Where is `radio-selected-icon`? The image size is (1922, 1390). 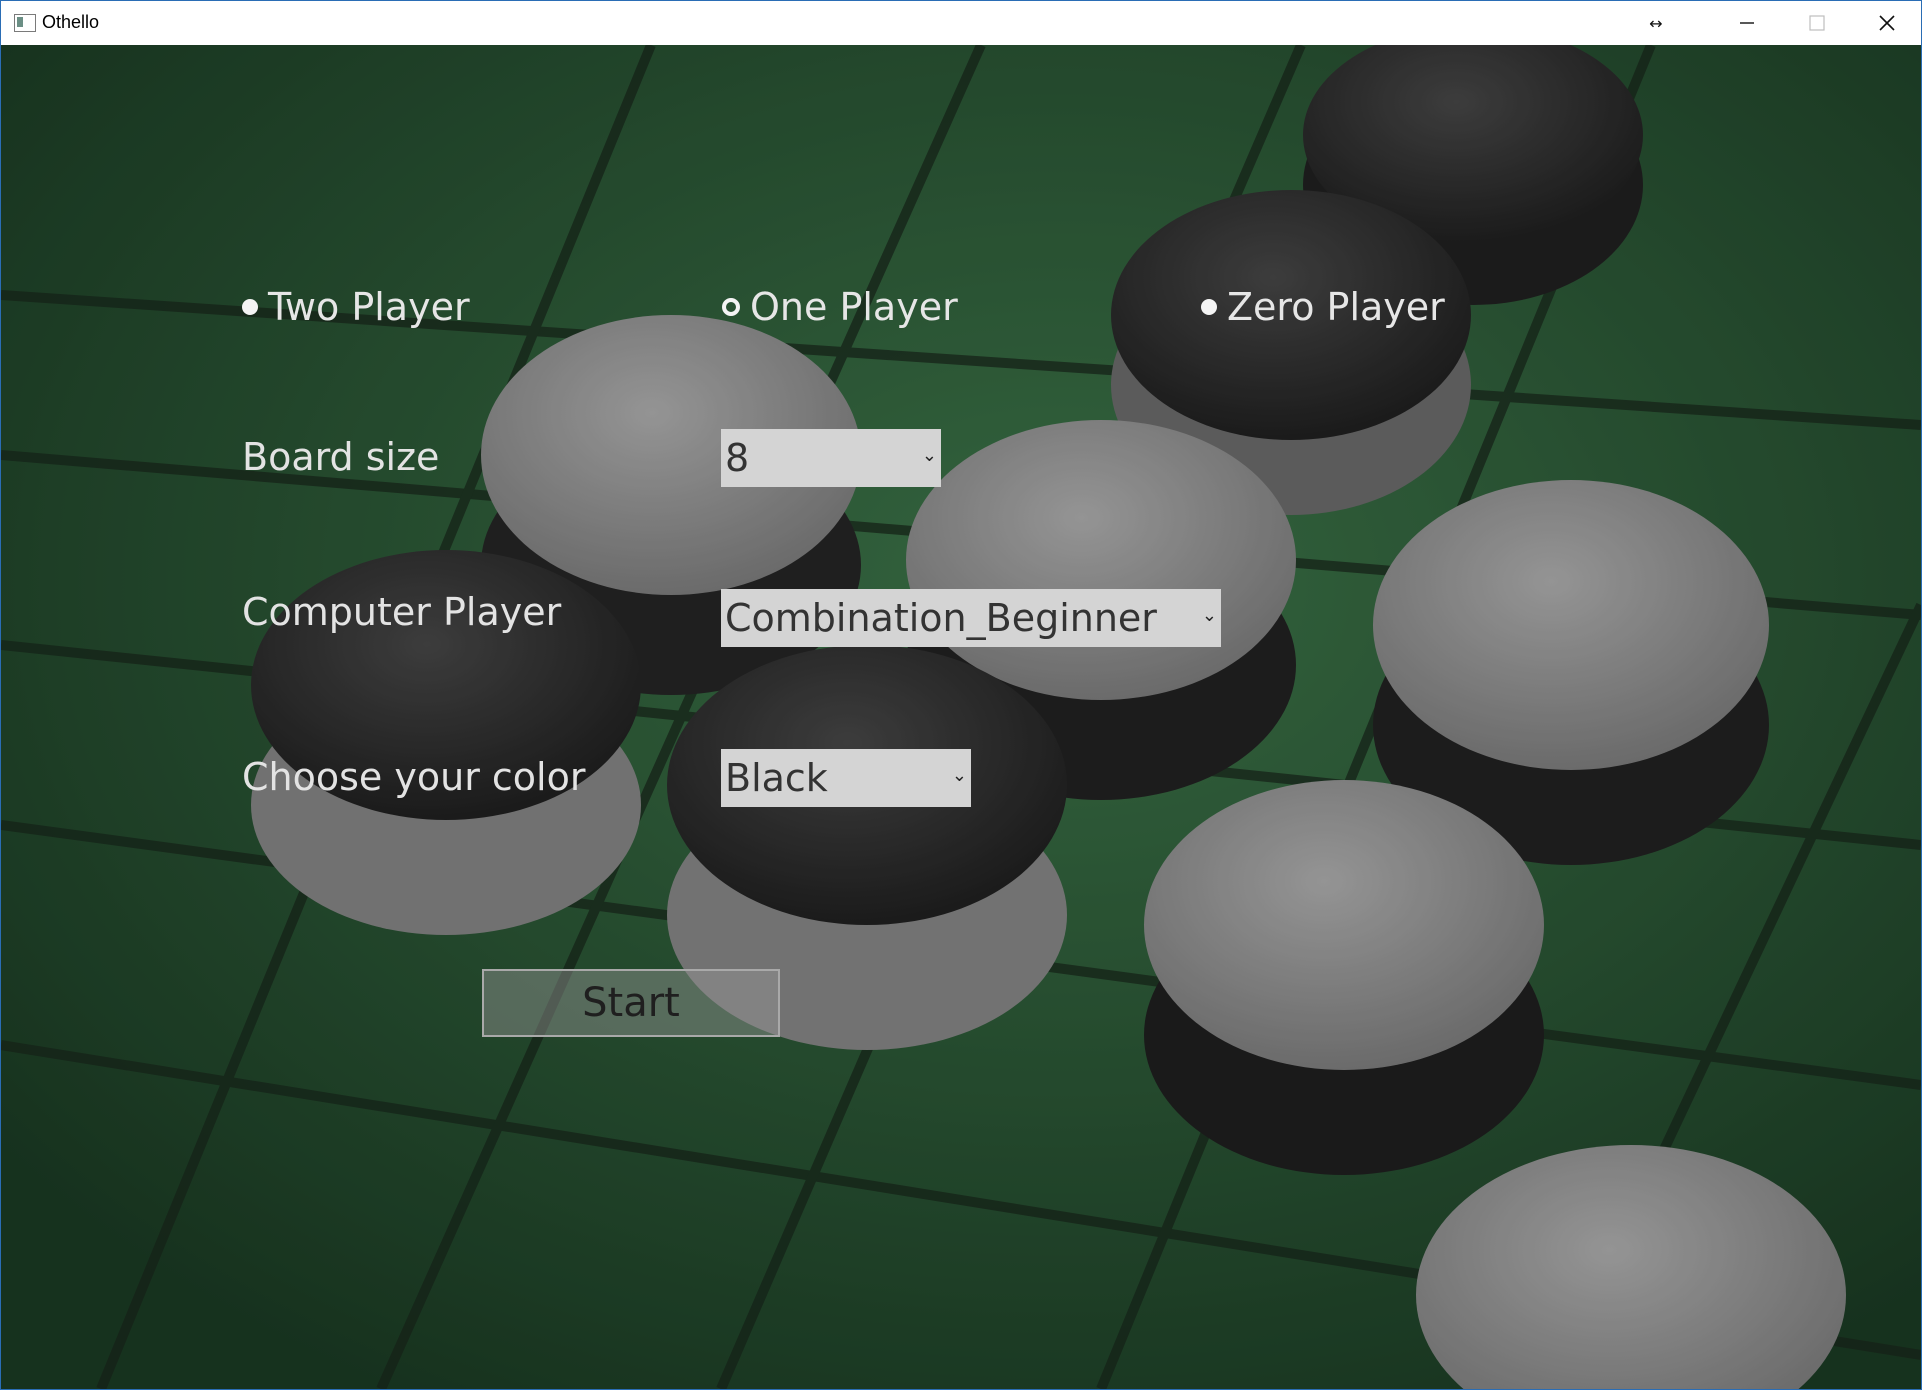 radio-selected-icon is located at coordinates (731, 307).